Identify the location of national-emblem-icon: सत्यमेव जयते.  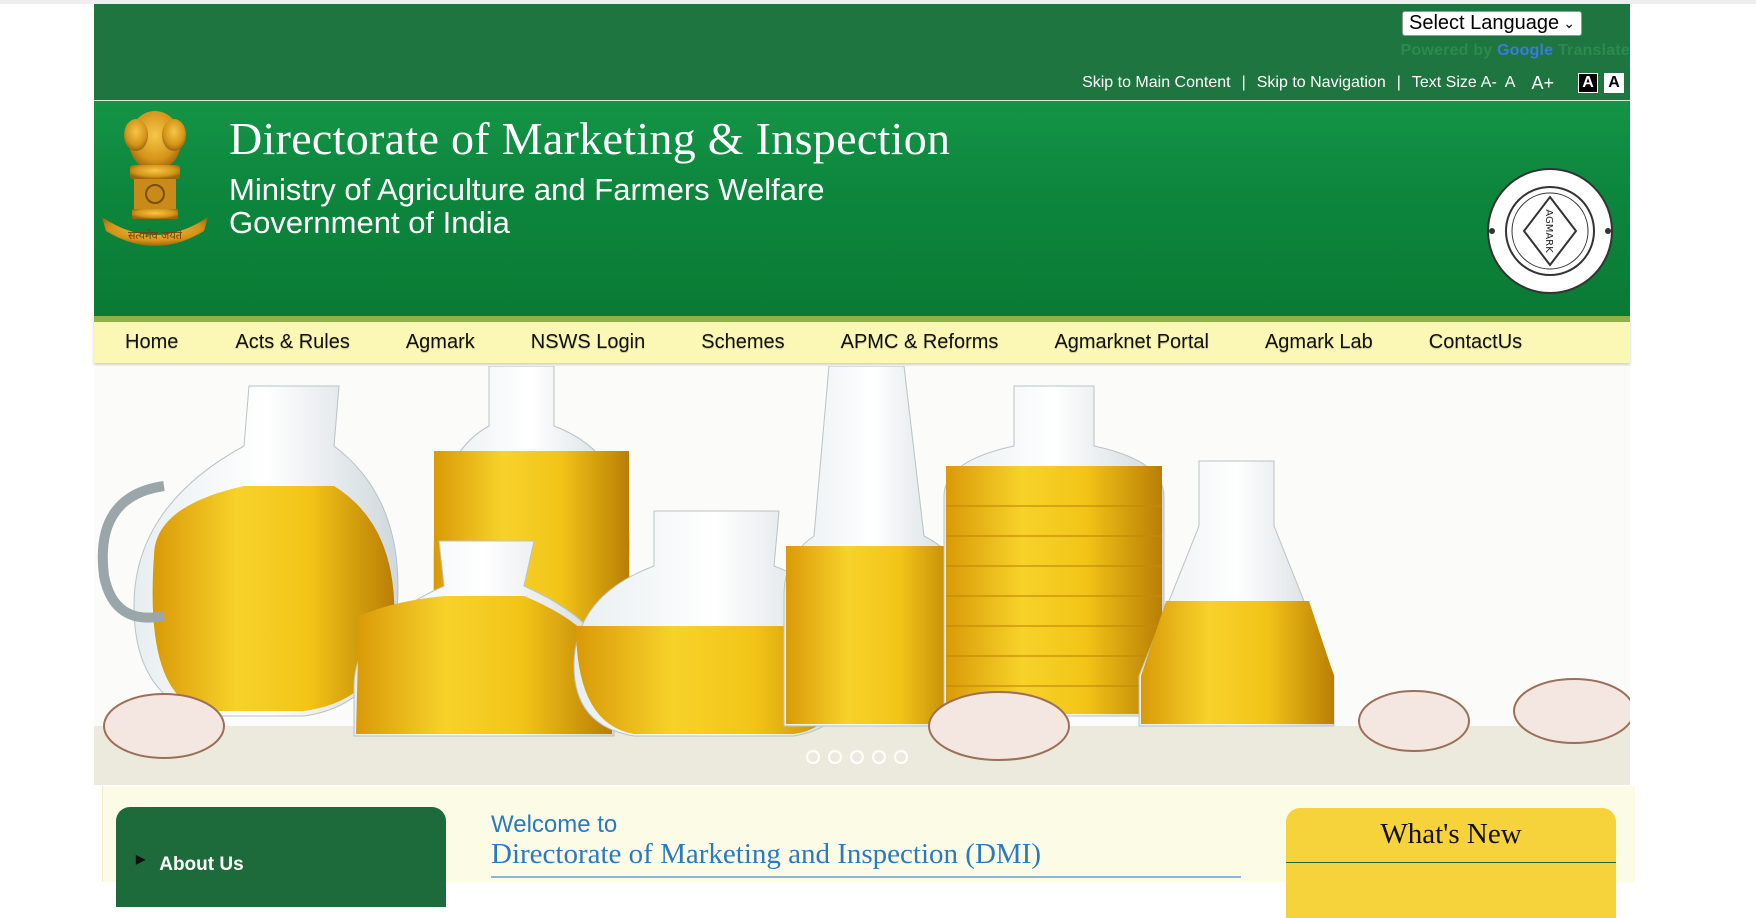
(155, 178).